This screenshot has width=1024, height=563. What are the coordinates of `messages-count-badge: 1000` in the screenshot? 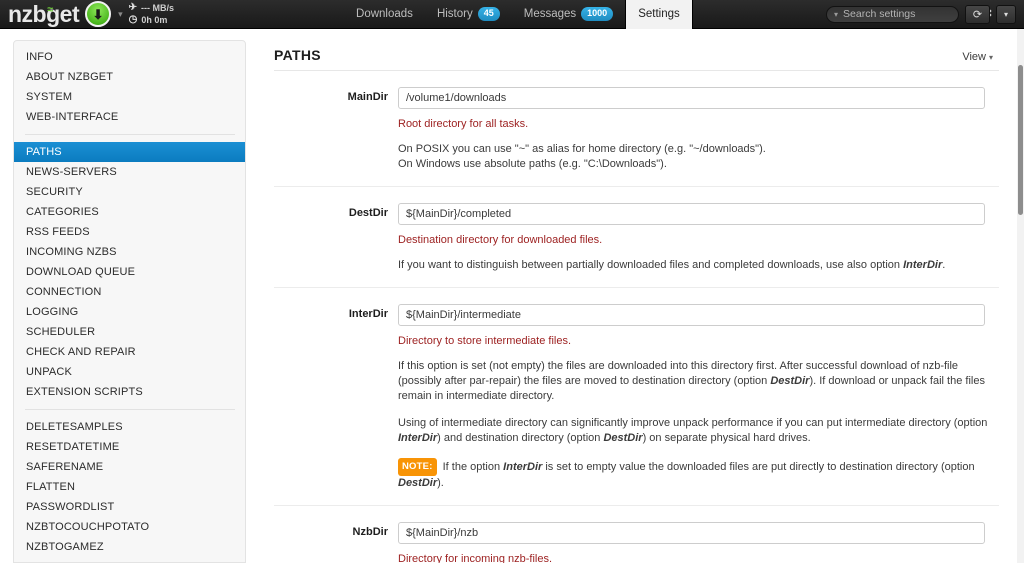 It's located at (597, 14).